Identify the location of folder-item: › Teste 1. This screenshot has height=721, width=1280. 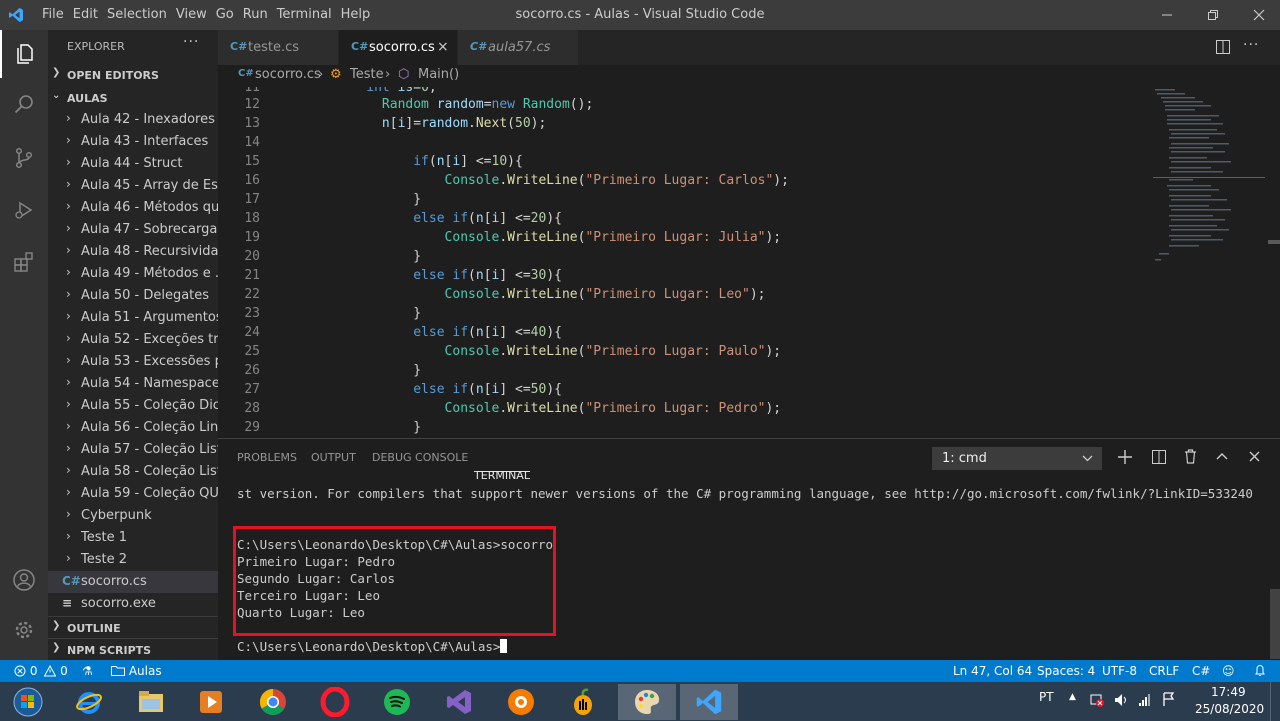
(133, 538).